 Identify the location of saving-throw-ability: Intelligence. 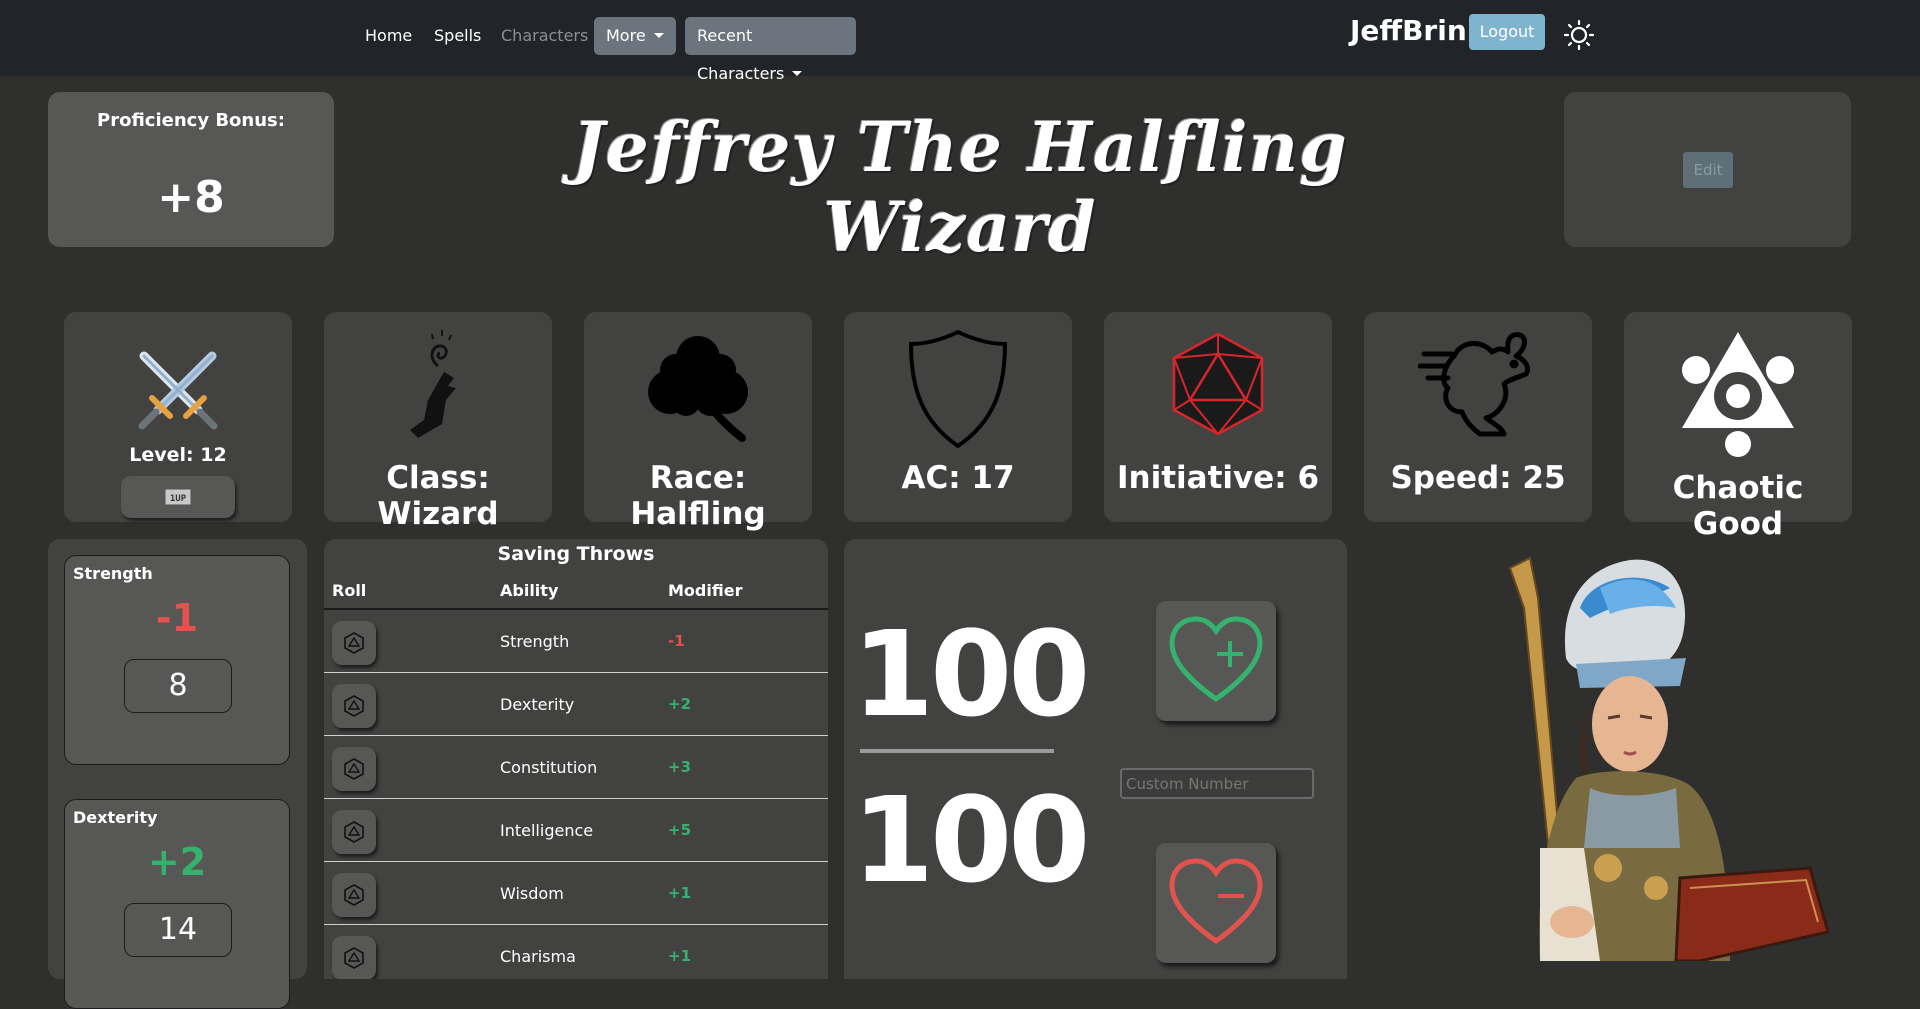
(547, 830).